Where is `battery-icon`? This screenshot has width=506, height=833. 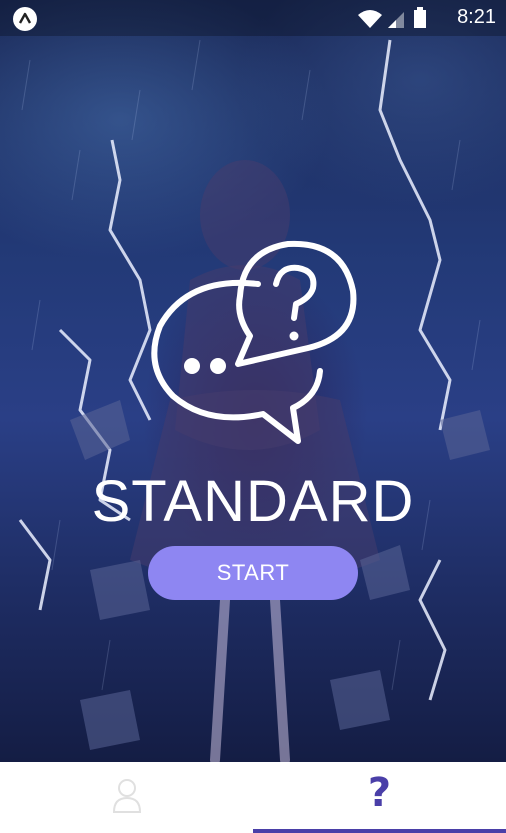
battery-icon is located at coordinates (420, 17).